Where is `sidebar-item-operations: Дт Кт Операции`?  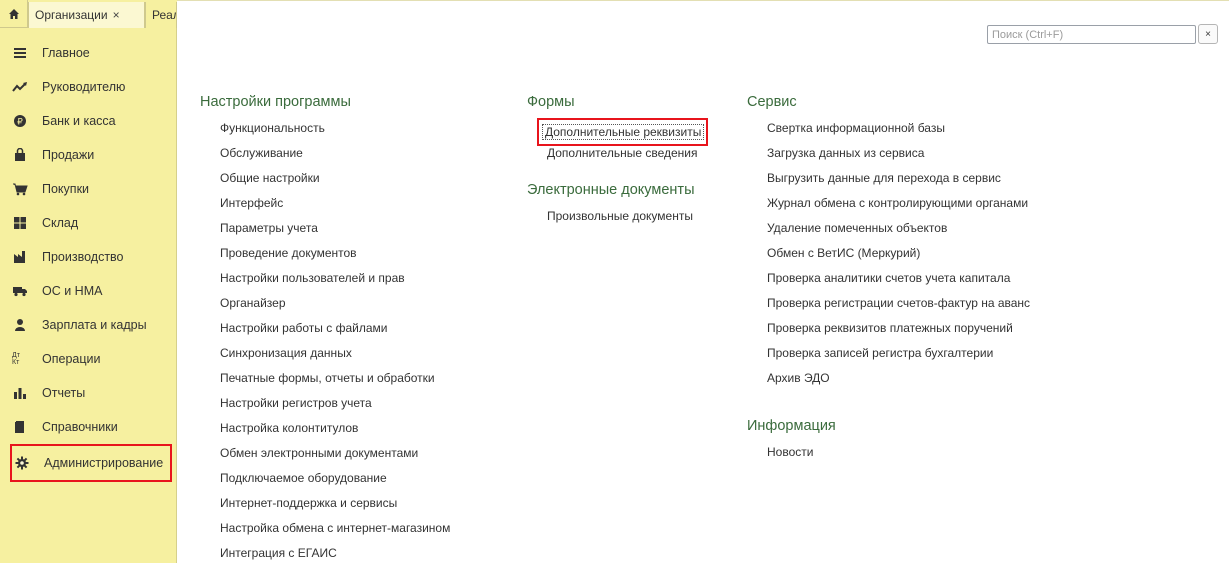
sidebar-item-operations: Дт Кт Операции is located at coordinates (88, 359).